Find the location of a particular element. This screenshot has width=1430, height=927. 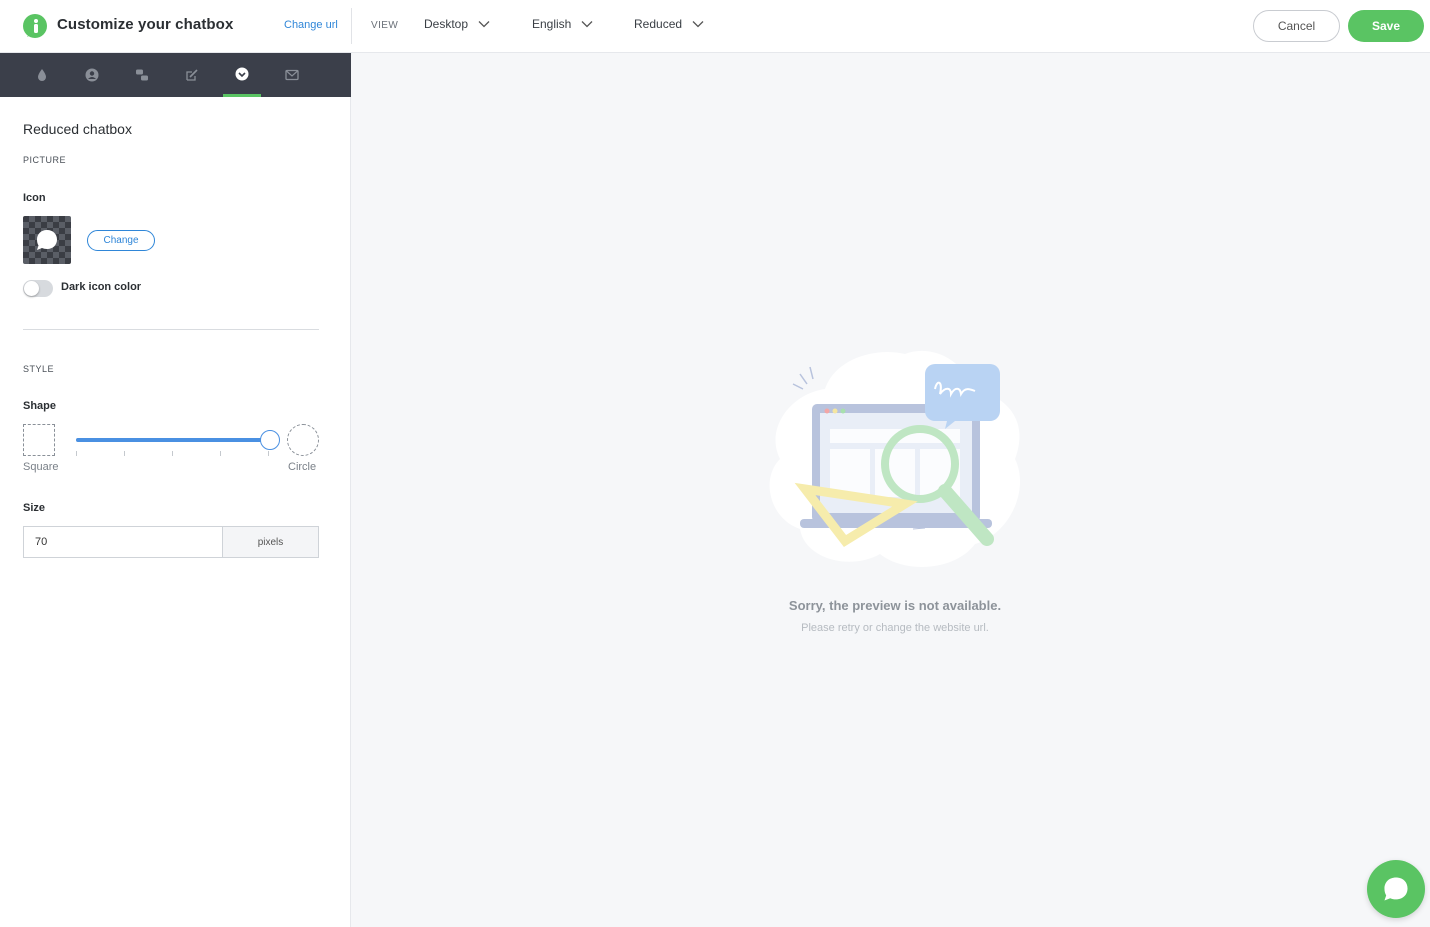

shape-max-label: Circle is located at coordinates (302, 467).